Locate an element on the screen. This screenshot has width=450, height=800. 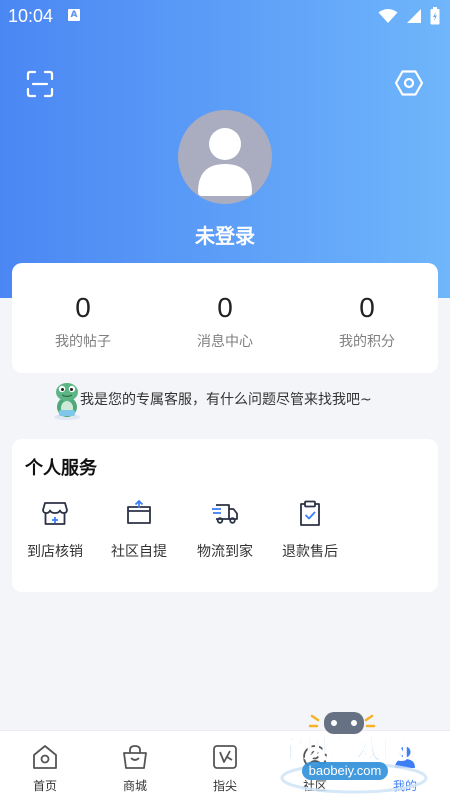
status-bar: 10:04 A is located at coordinates (225, 16).